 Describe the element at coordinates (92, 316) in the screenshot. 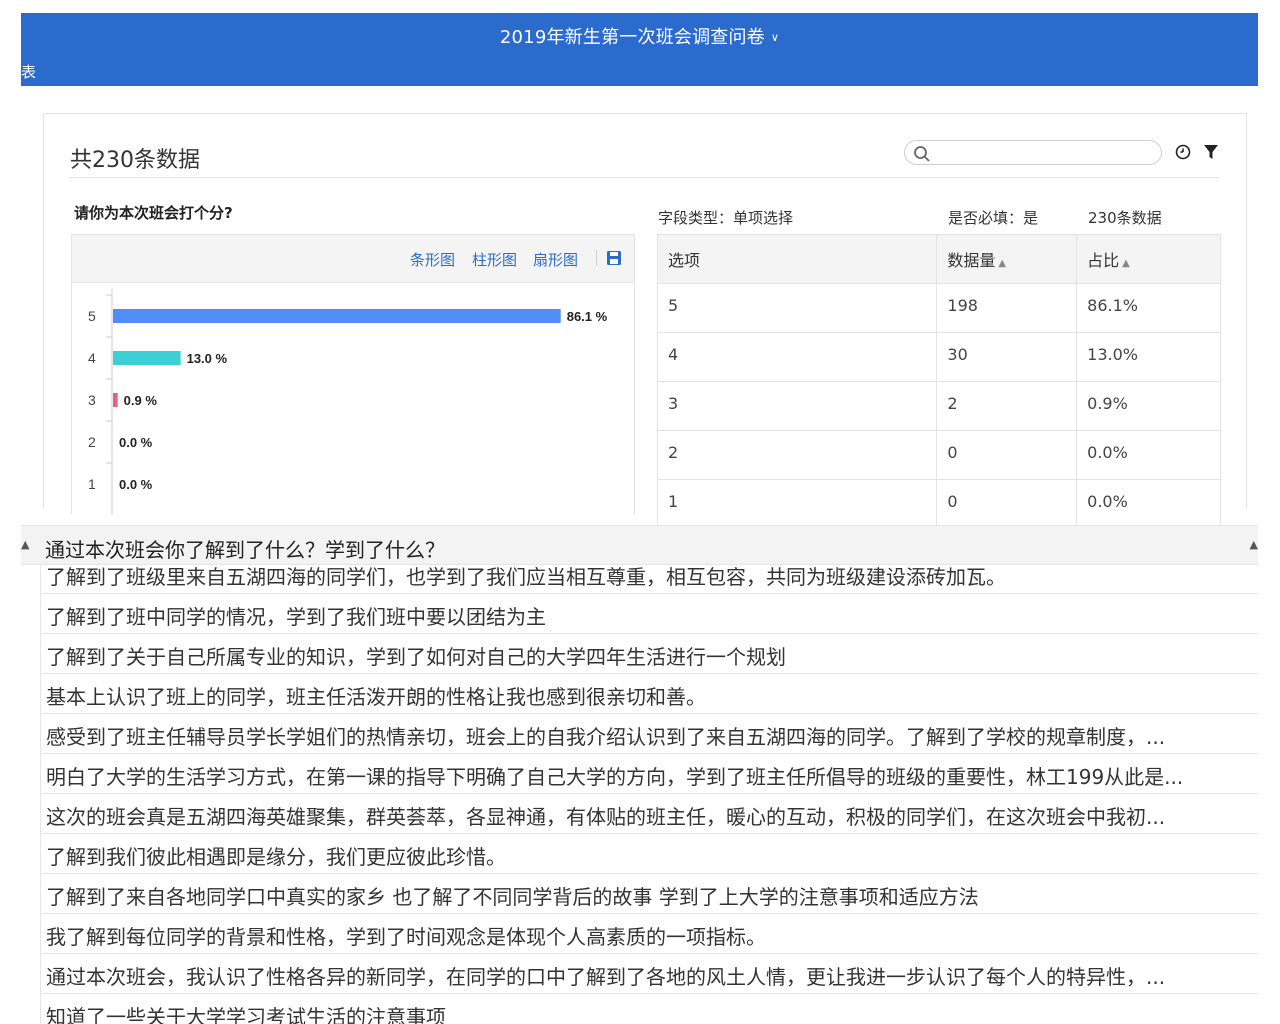

I see `y-tick-label: 5` at that location.